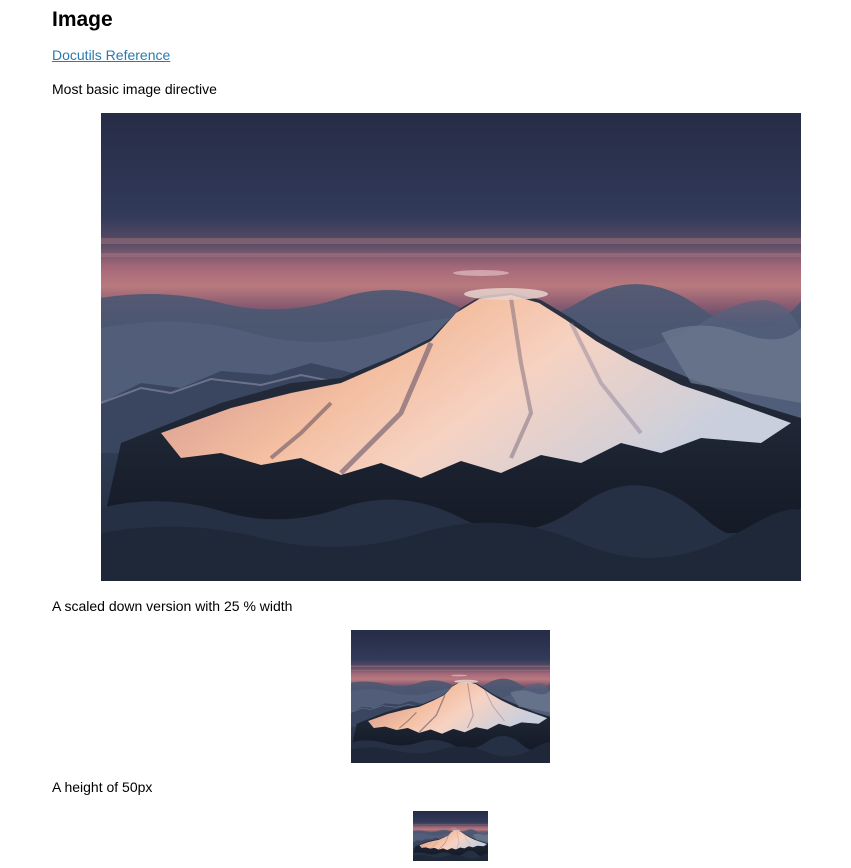 This screenshot has height=868, width=851. I want to click on mountain-image-25-percent, so click(450, 696).